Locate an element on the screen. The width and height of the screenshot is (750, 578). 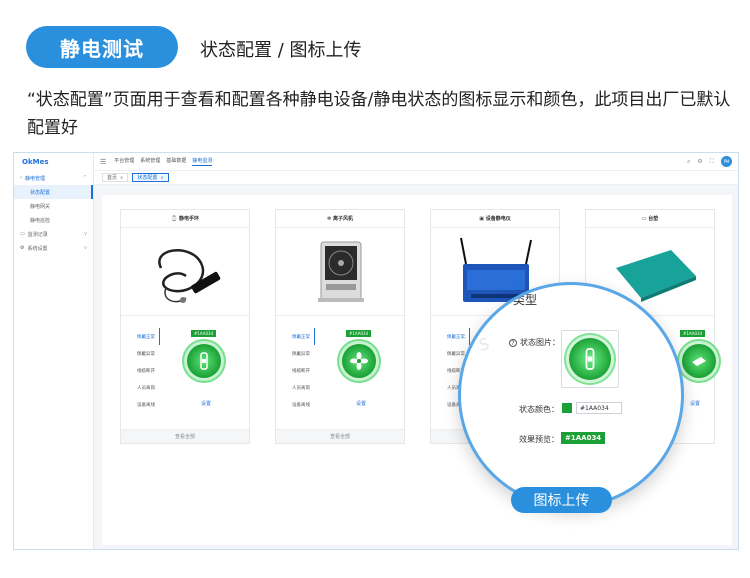
sidebar-item-label: 静电巡检 is located at coordinates (40, 220).